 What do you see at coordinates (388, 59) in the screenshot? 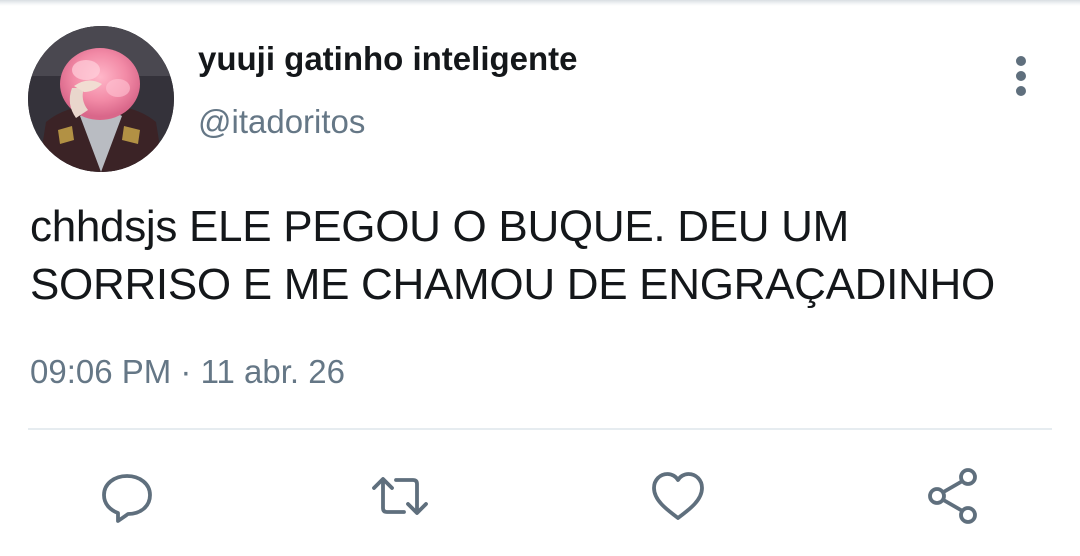
I see `display-name: yuuji gatinho inteligente` at bounding box center [388, 59].